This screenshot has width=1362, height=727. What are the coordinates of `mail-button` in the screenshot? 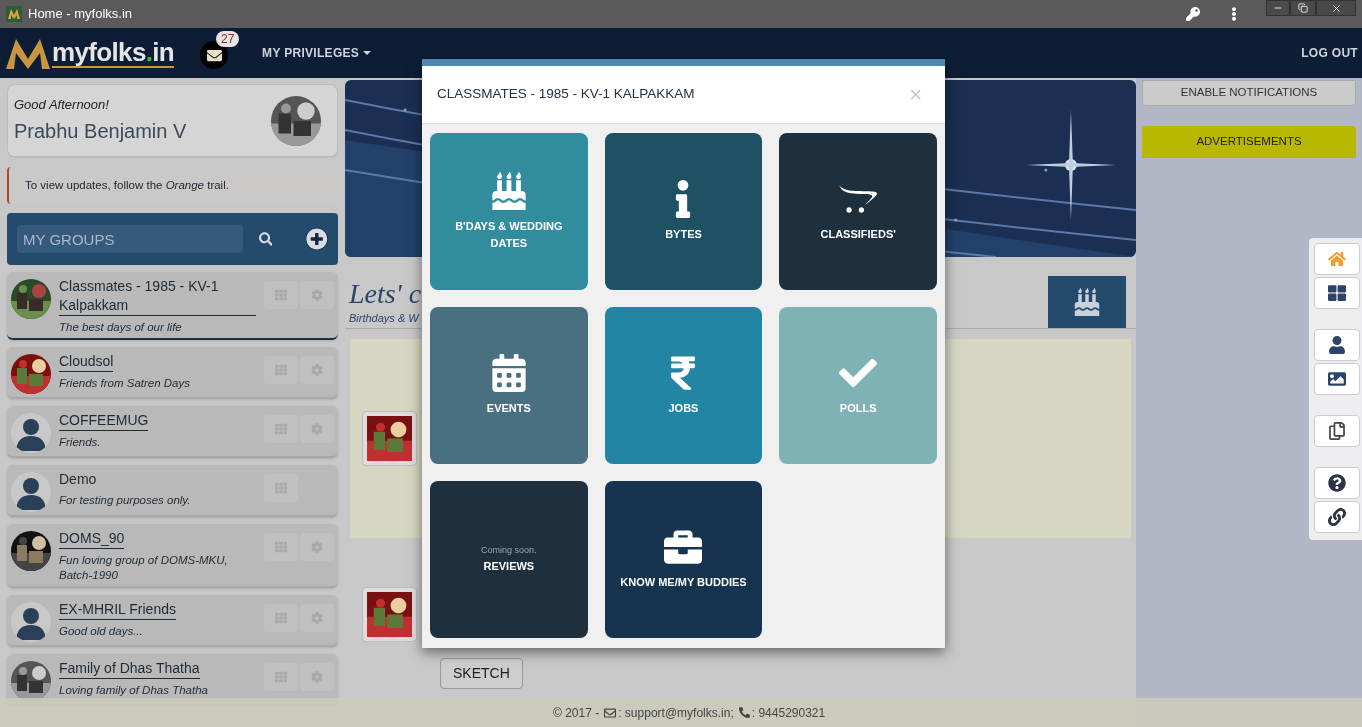 It's located at (214, 55).